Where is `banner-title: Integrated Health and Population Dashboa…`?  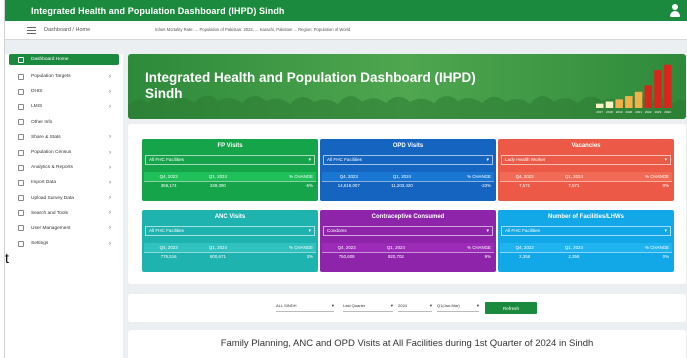 banner-title: Integrated Health and Population Dashboa… is located at coordinates (310, 85).